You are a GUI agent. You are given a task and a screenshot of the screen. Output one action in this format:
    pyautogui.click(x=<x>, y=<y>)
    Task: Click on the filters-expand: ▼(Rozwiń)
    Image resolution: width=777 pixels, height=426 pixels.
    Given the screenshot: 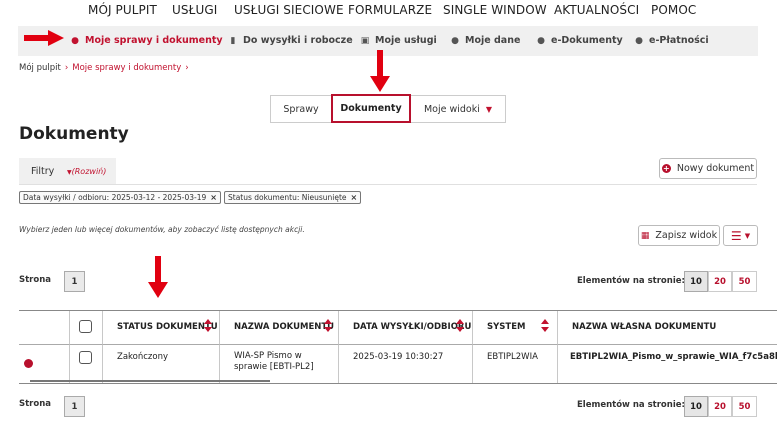 What is the action you would take?
    pyautogui.click(x=87, y=171)
    